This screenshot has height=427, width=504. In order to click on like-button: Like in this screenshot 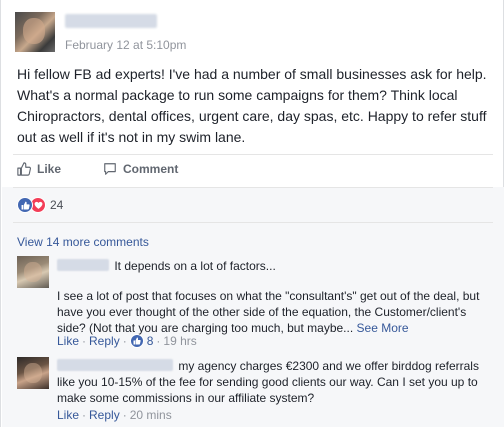, I will do `click(39, 169)`.